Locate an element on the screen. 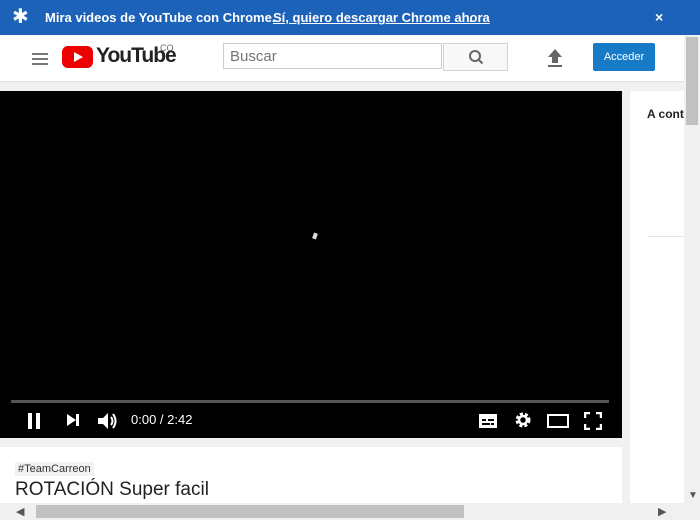 This screenshot has width=700, height=520. pause-icon is located at coordinates (34, 421).